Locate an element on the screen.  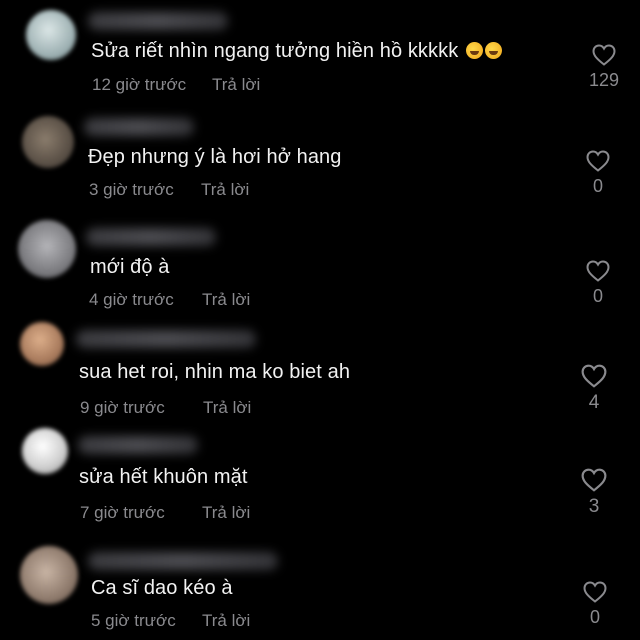
comment-time: 3 giờ trước is located at coordinates (131, 189).